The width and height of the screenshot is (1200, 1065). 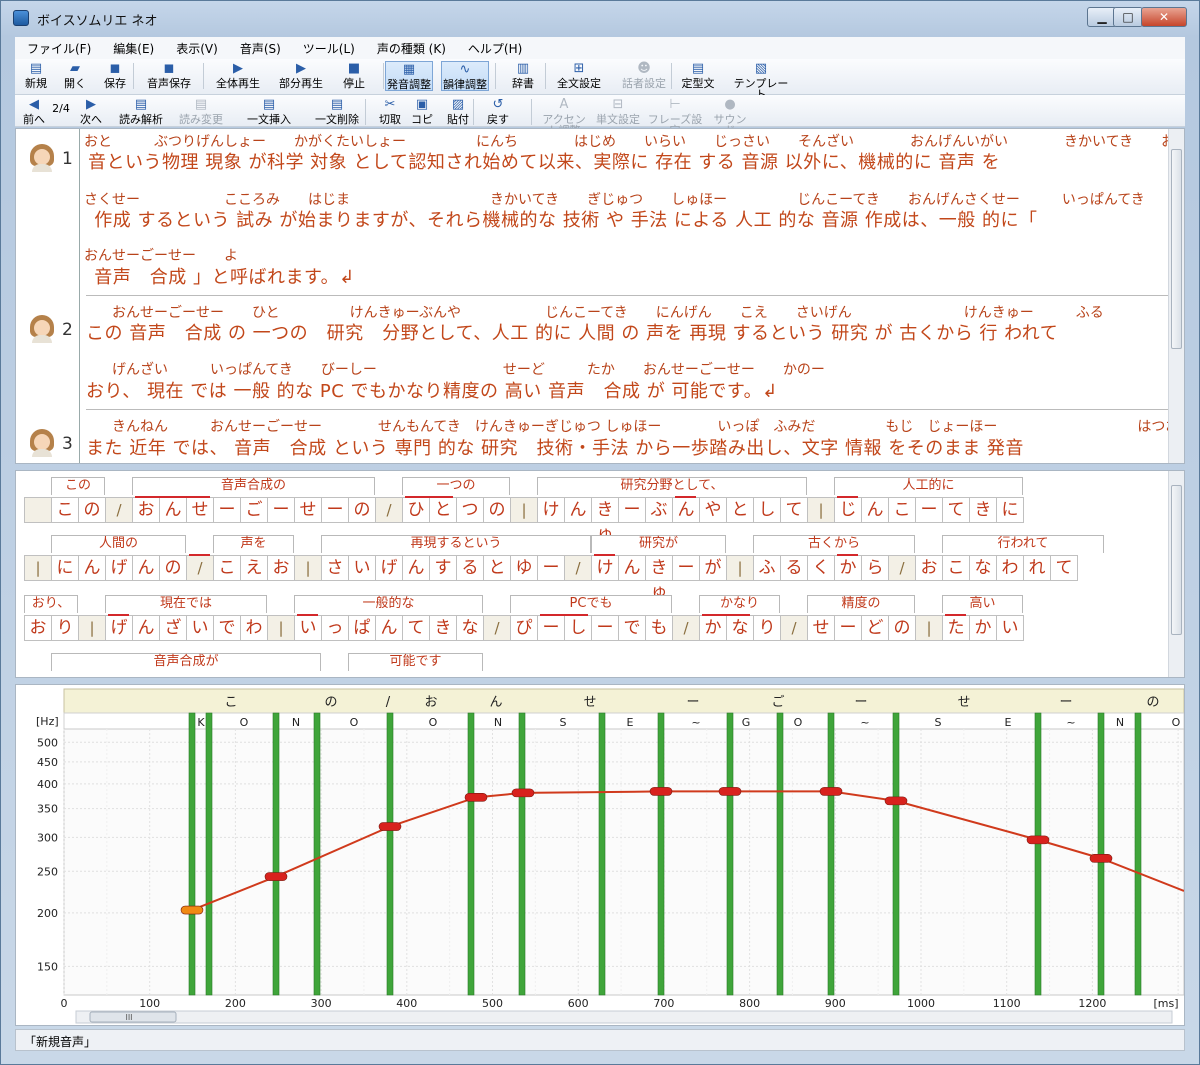 What do you see at coordinates (982, 604) in the screenshot?
I see `phrase-label: 高い` at bounding box center [982, 604].